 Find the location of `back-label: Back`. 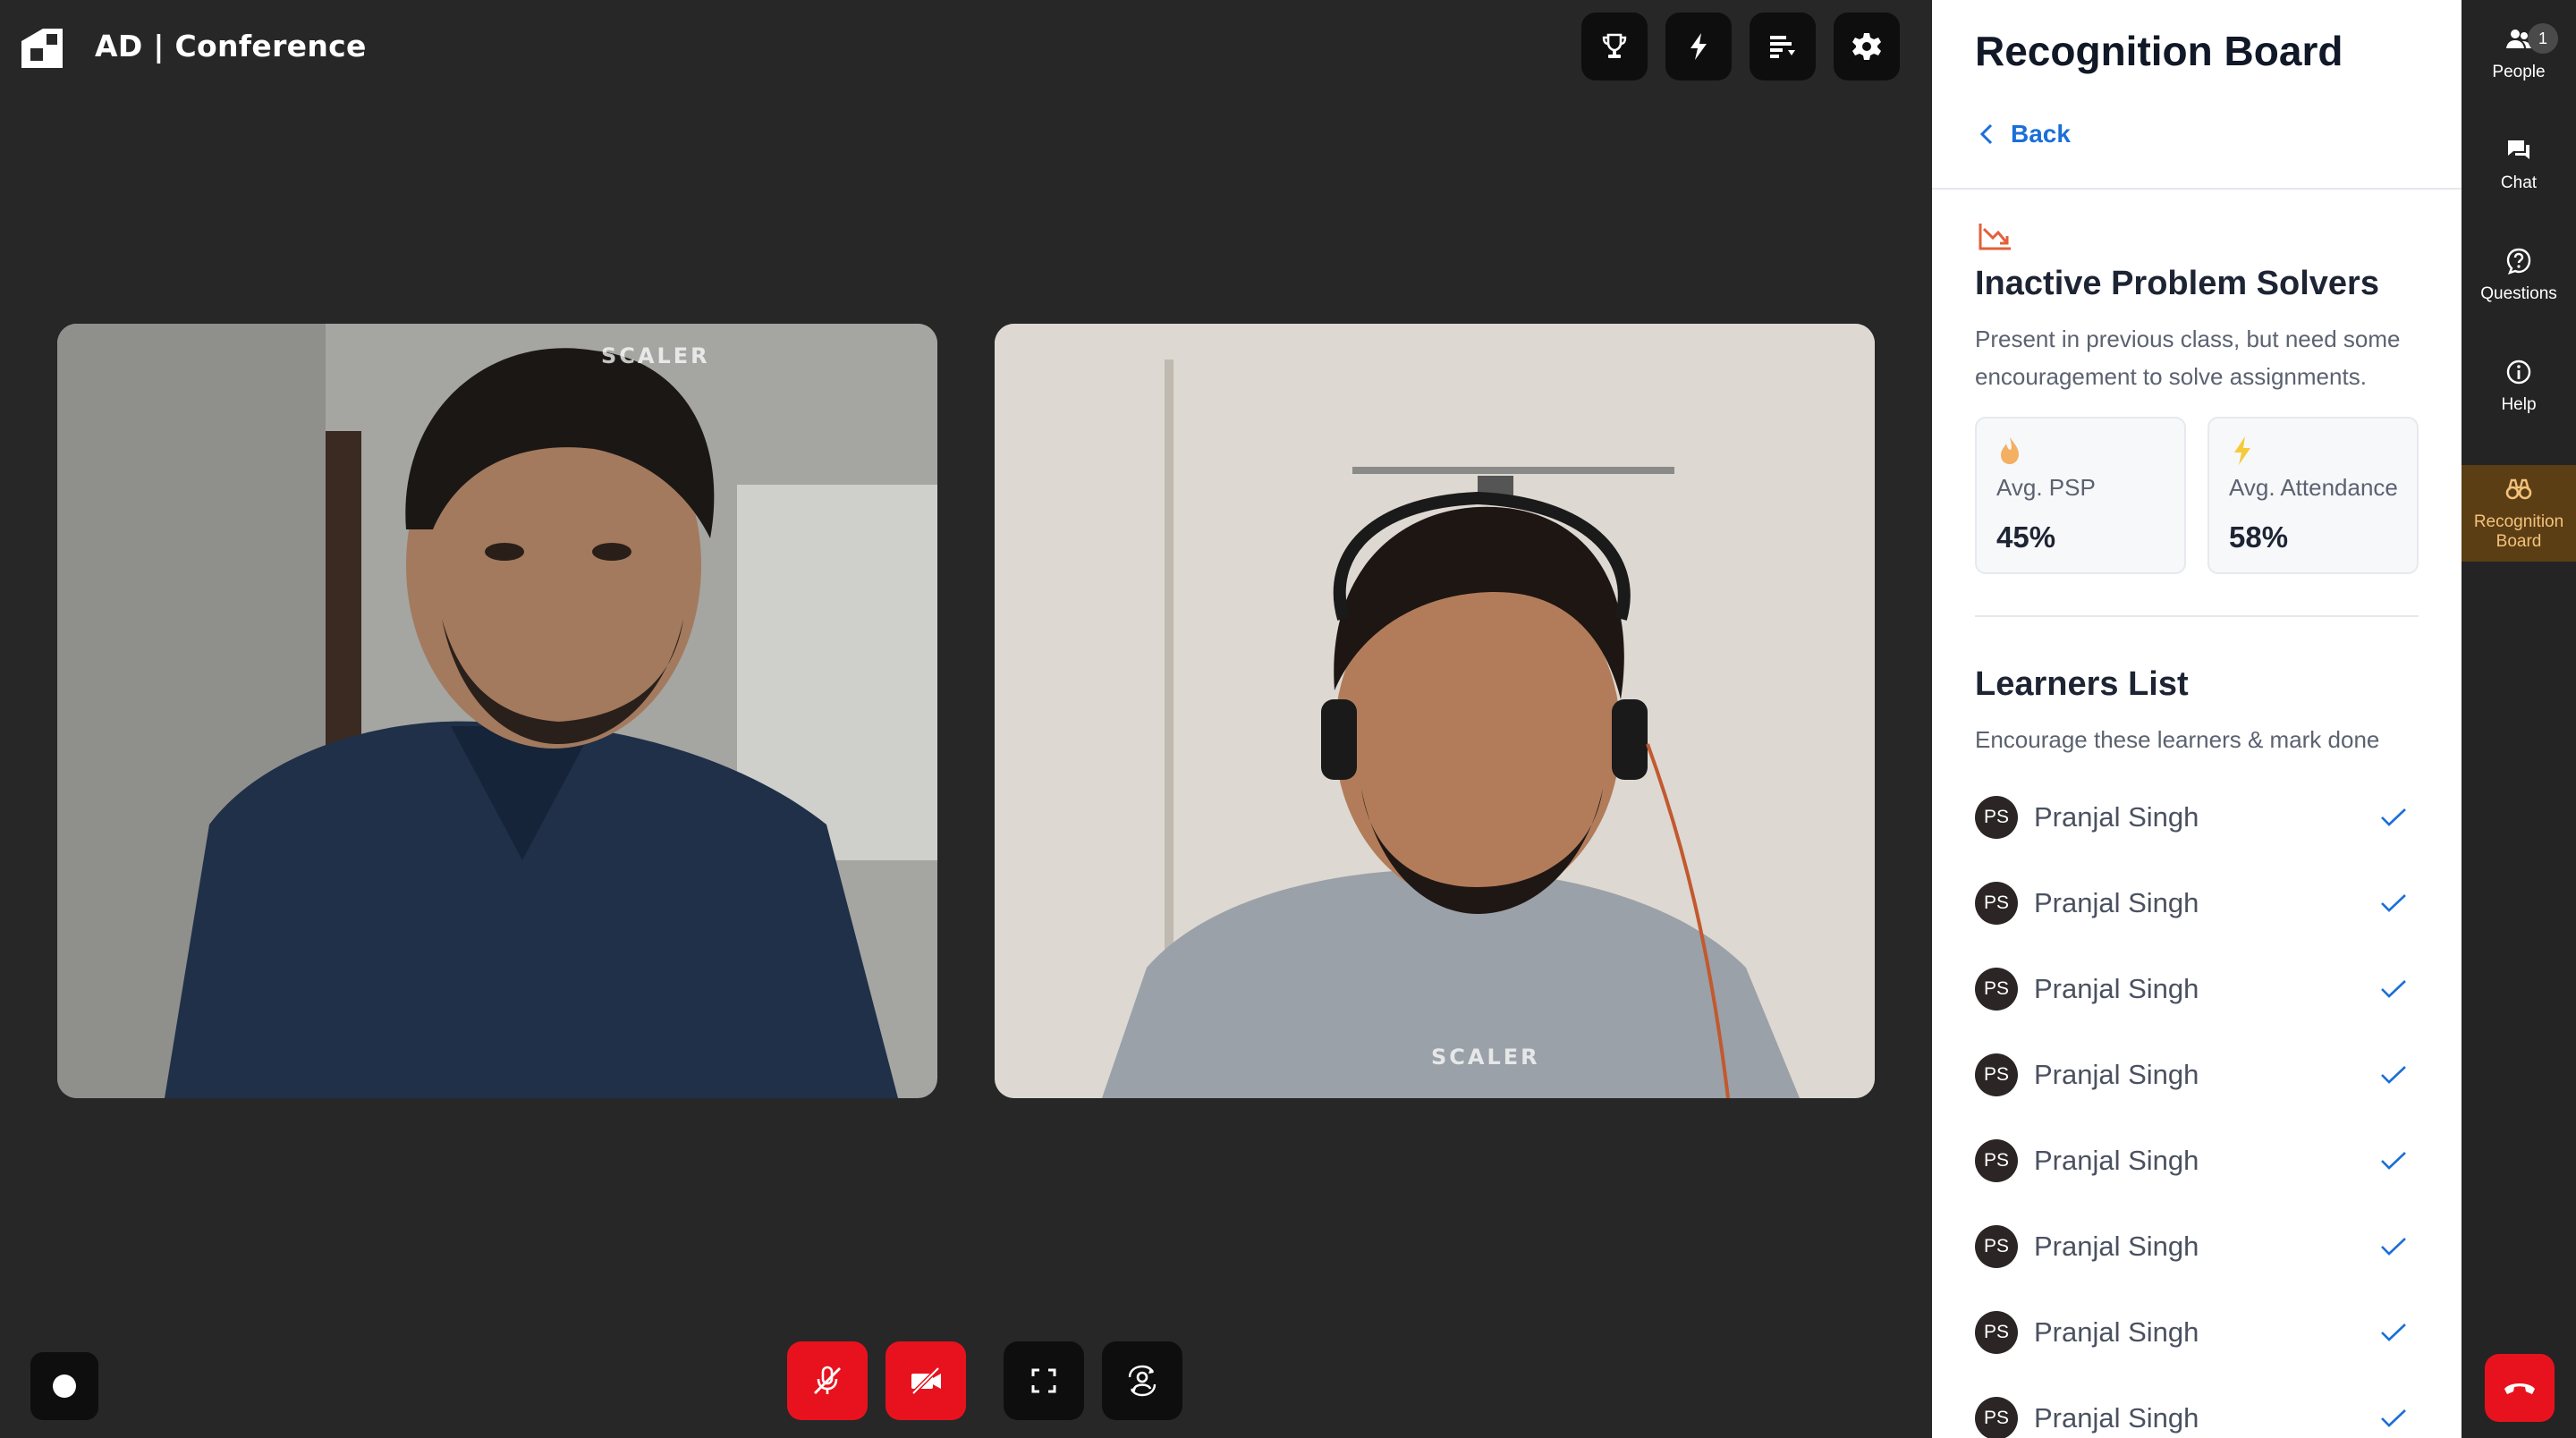

back-label: Back is located at coordinates (2041, 134).